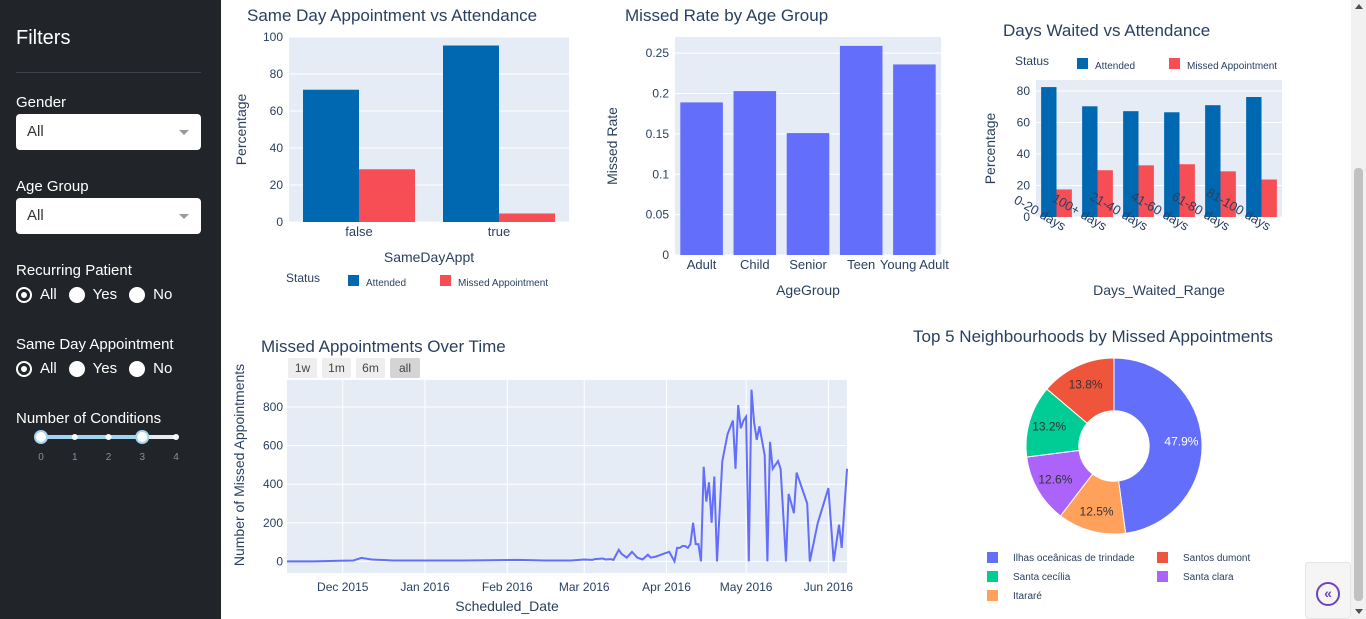  What do you see at coordinates (36, 294) in the screenshot?
I see `recurring-option-all: All` at bounding box center [36, 294].